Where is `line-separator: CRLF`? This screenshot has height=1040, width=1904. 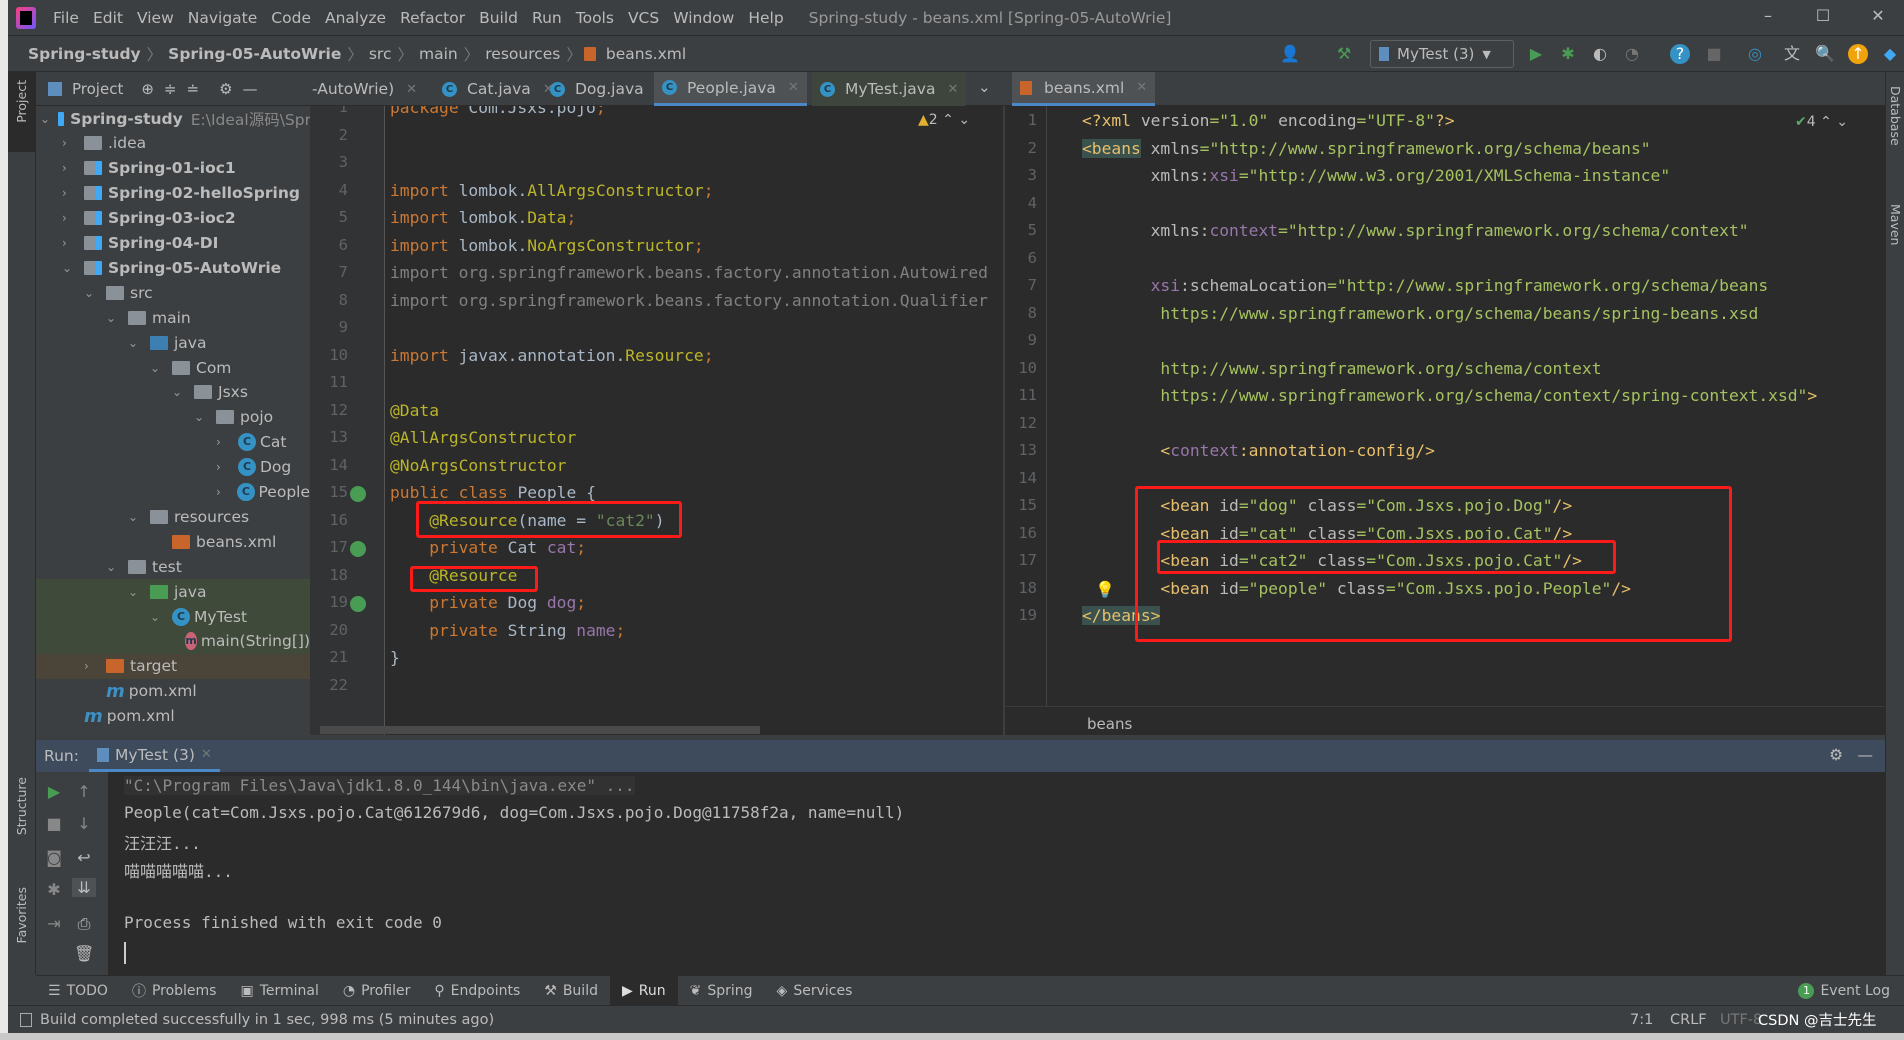
line-separator: CRLF is located at coordinates (1688, 1020).